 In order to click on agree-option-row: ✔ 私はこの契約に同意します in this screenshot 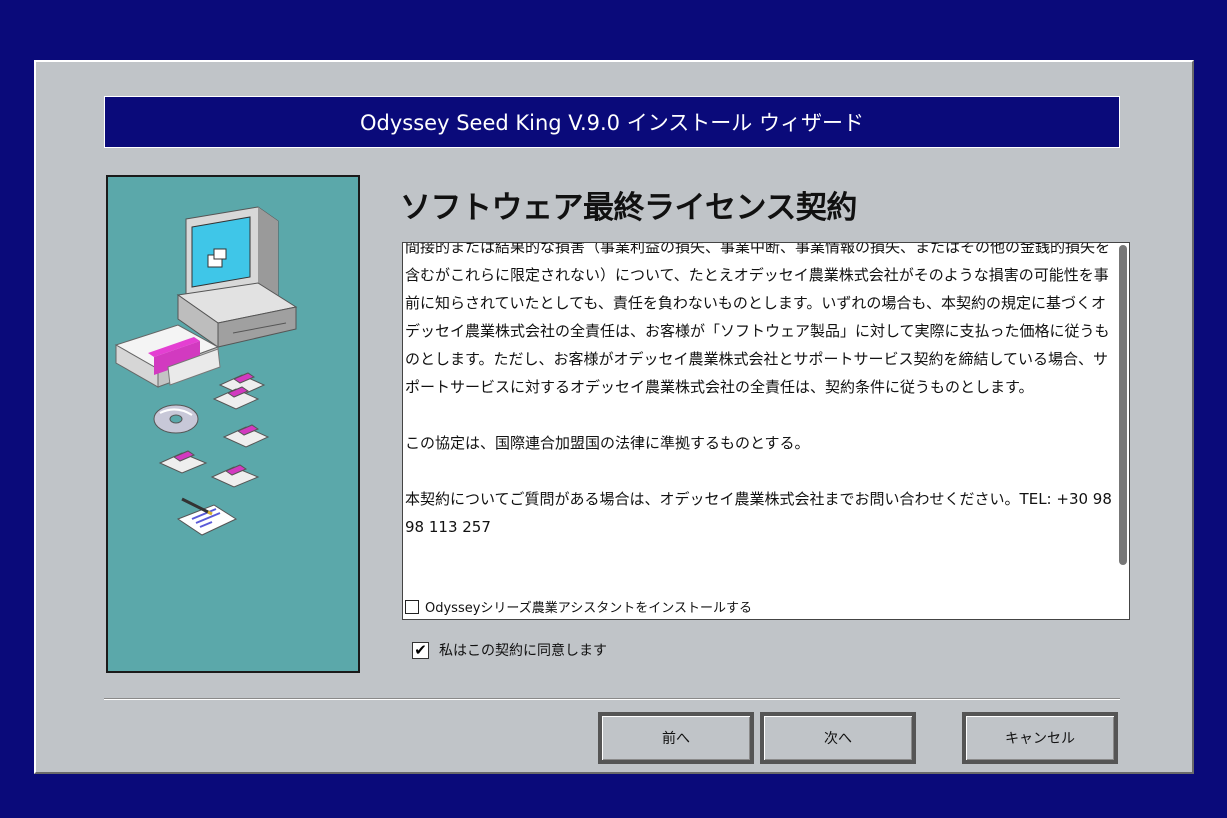, I will do `click(509, 650)`.